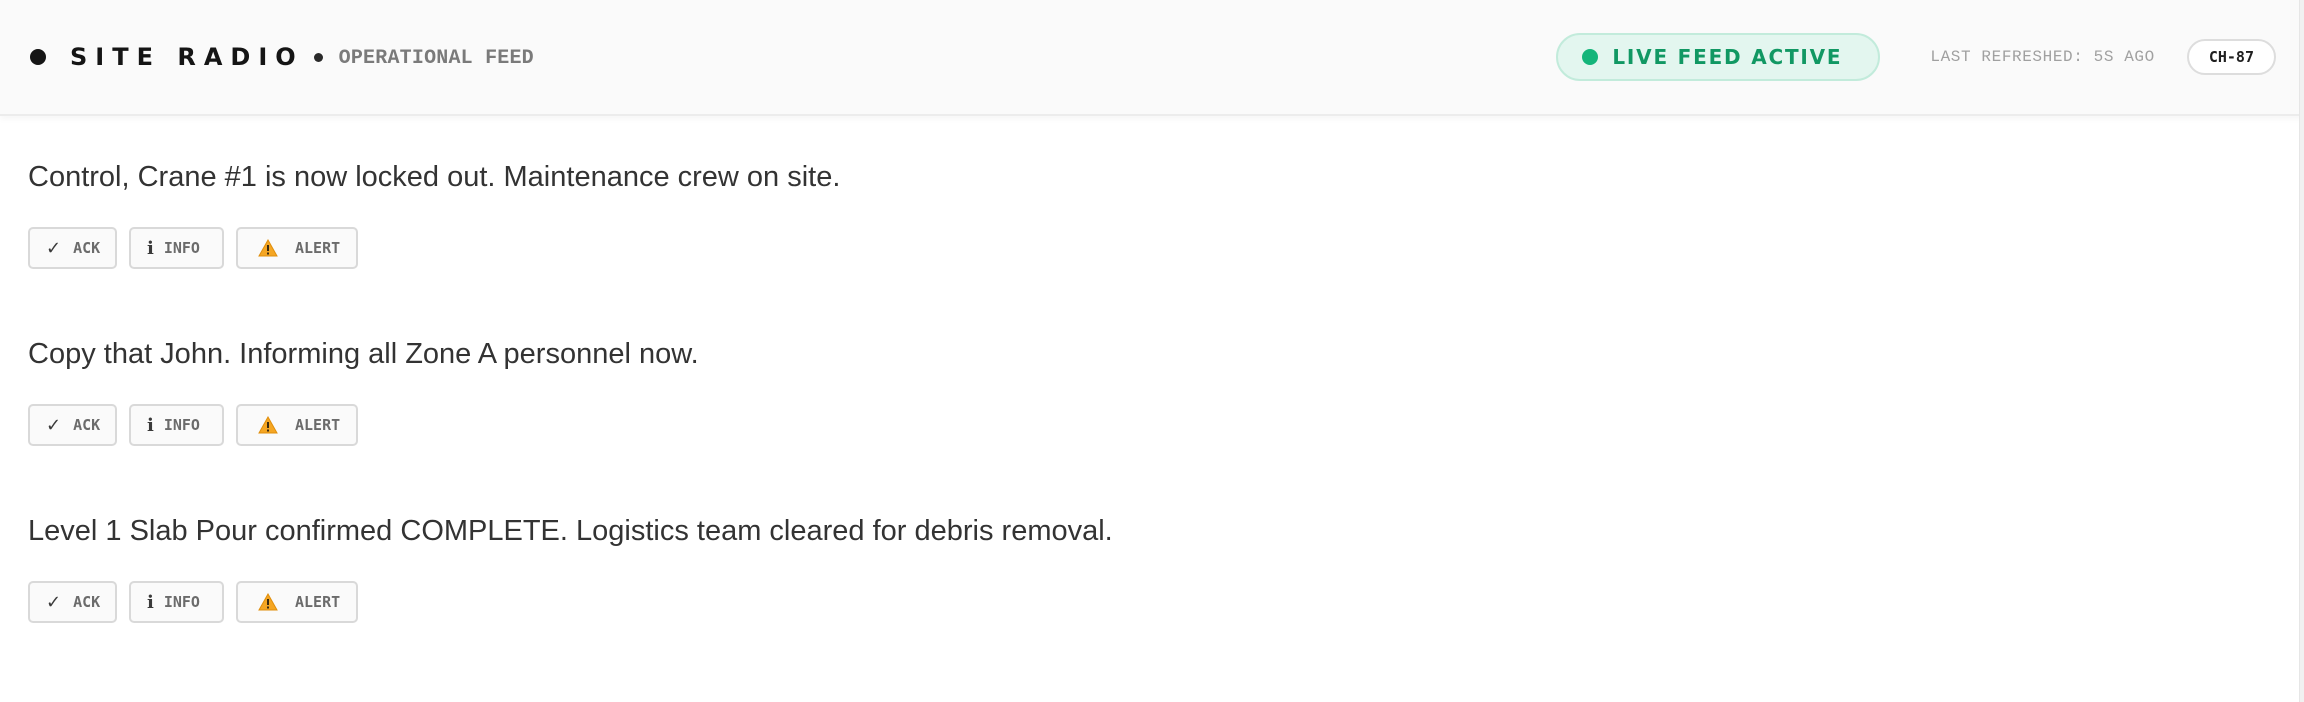  Describe the element at coordinates (318, 57) in the screenshot. I see `separator-dot-icon` at that location.